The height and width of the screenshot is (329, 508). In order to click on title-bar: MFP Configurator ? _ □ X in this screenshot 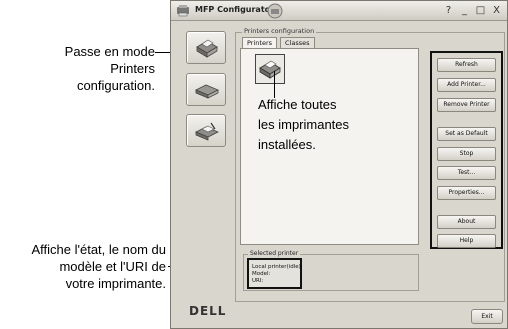, I will do `click(339, 11)`.